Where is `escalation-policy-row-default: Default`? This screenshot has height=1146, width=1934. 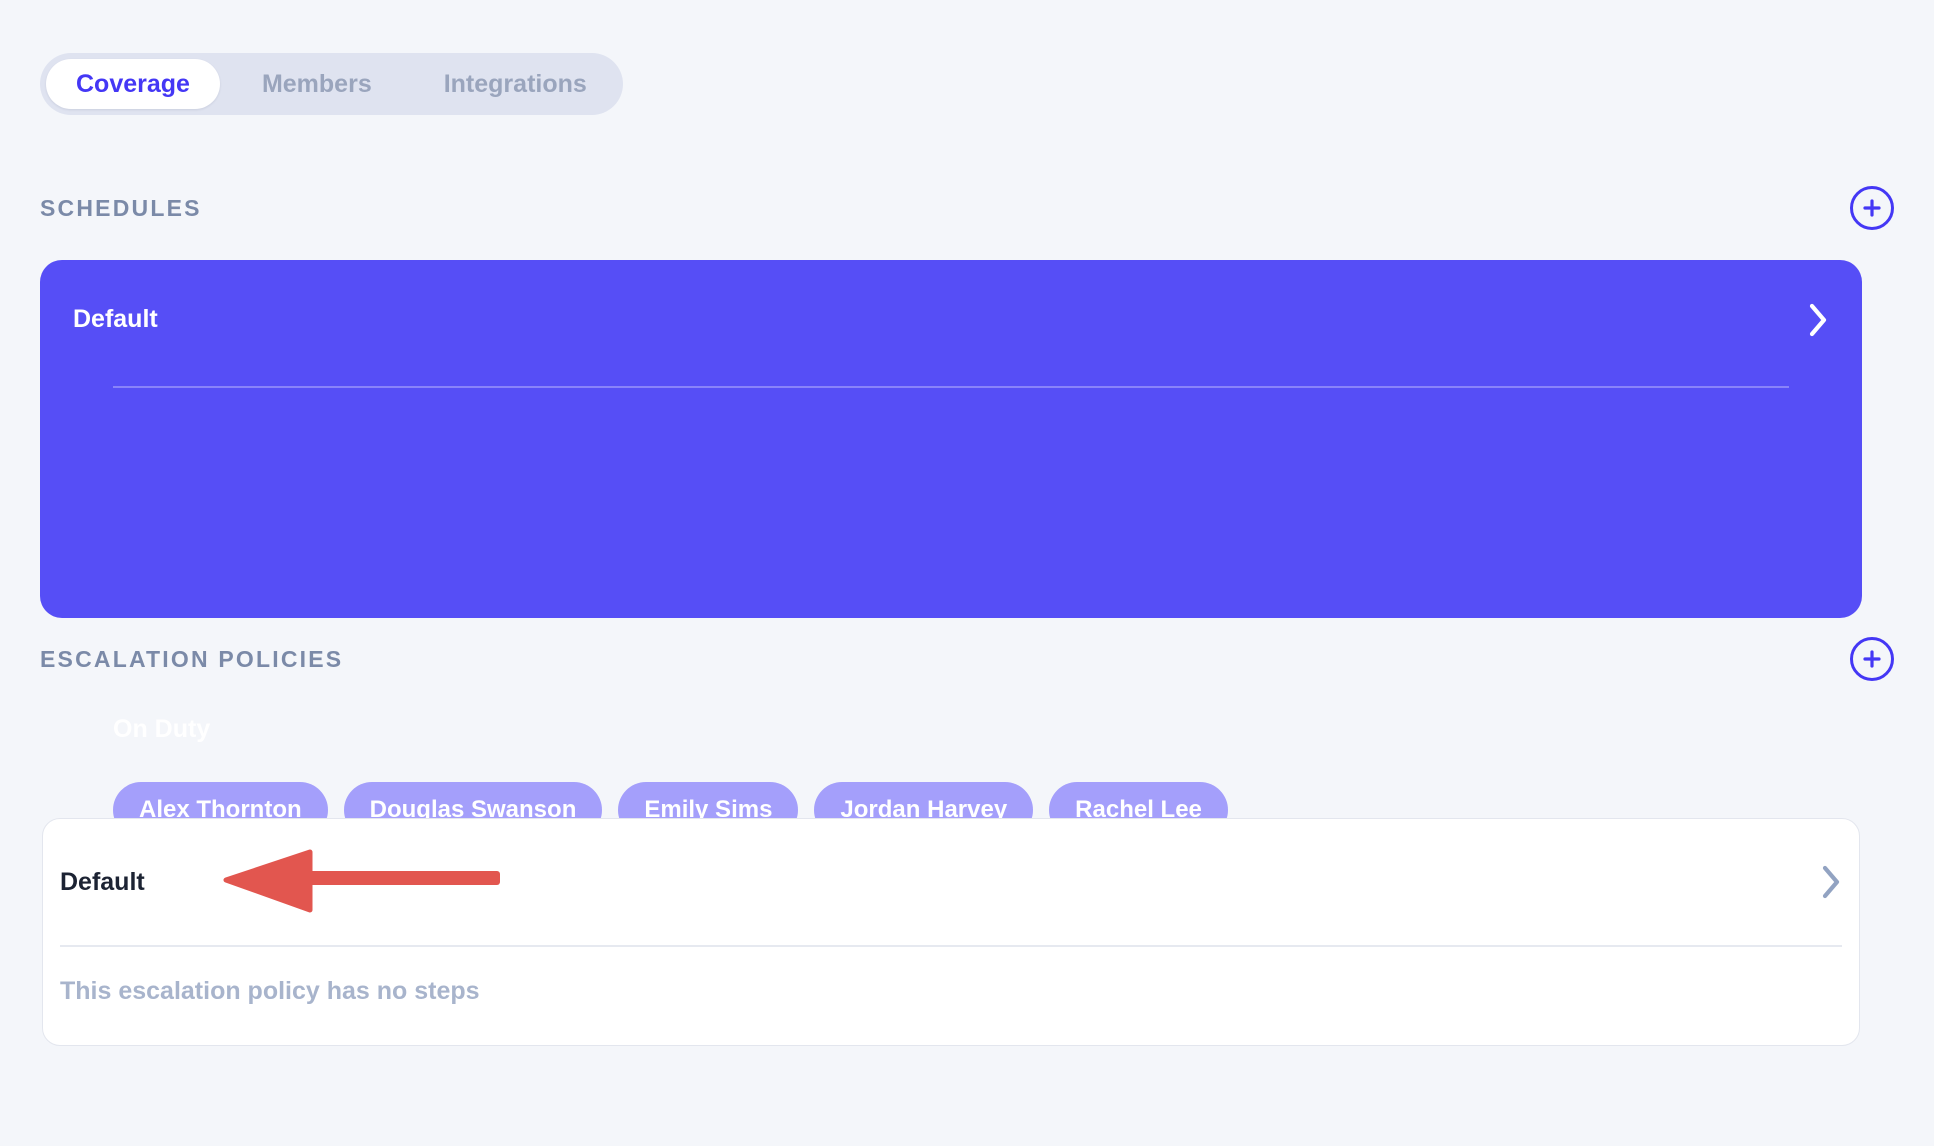 escalation-policy-row-default: Default is located at coordinates (951, 882).